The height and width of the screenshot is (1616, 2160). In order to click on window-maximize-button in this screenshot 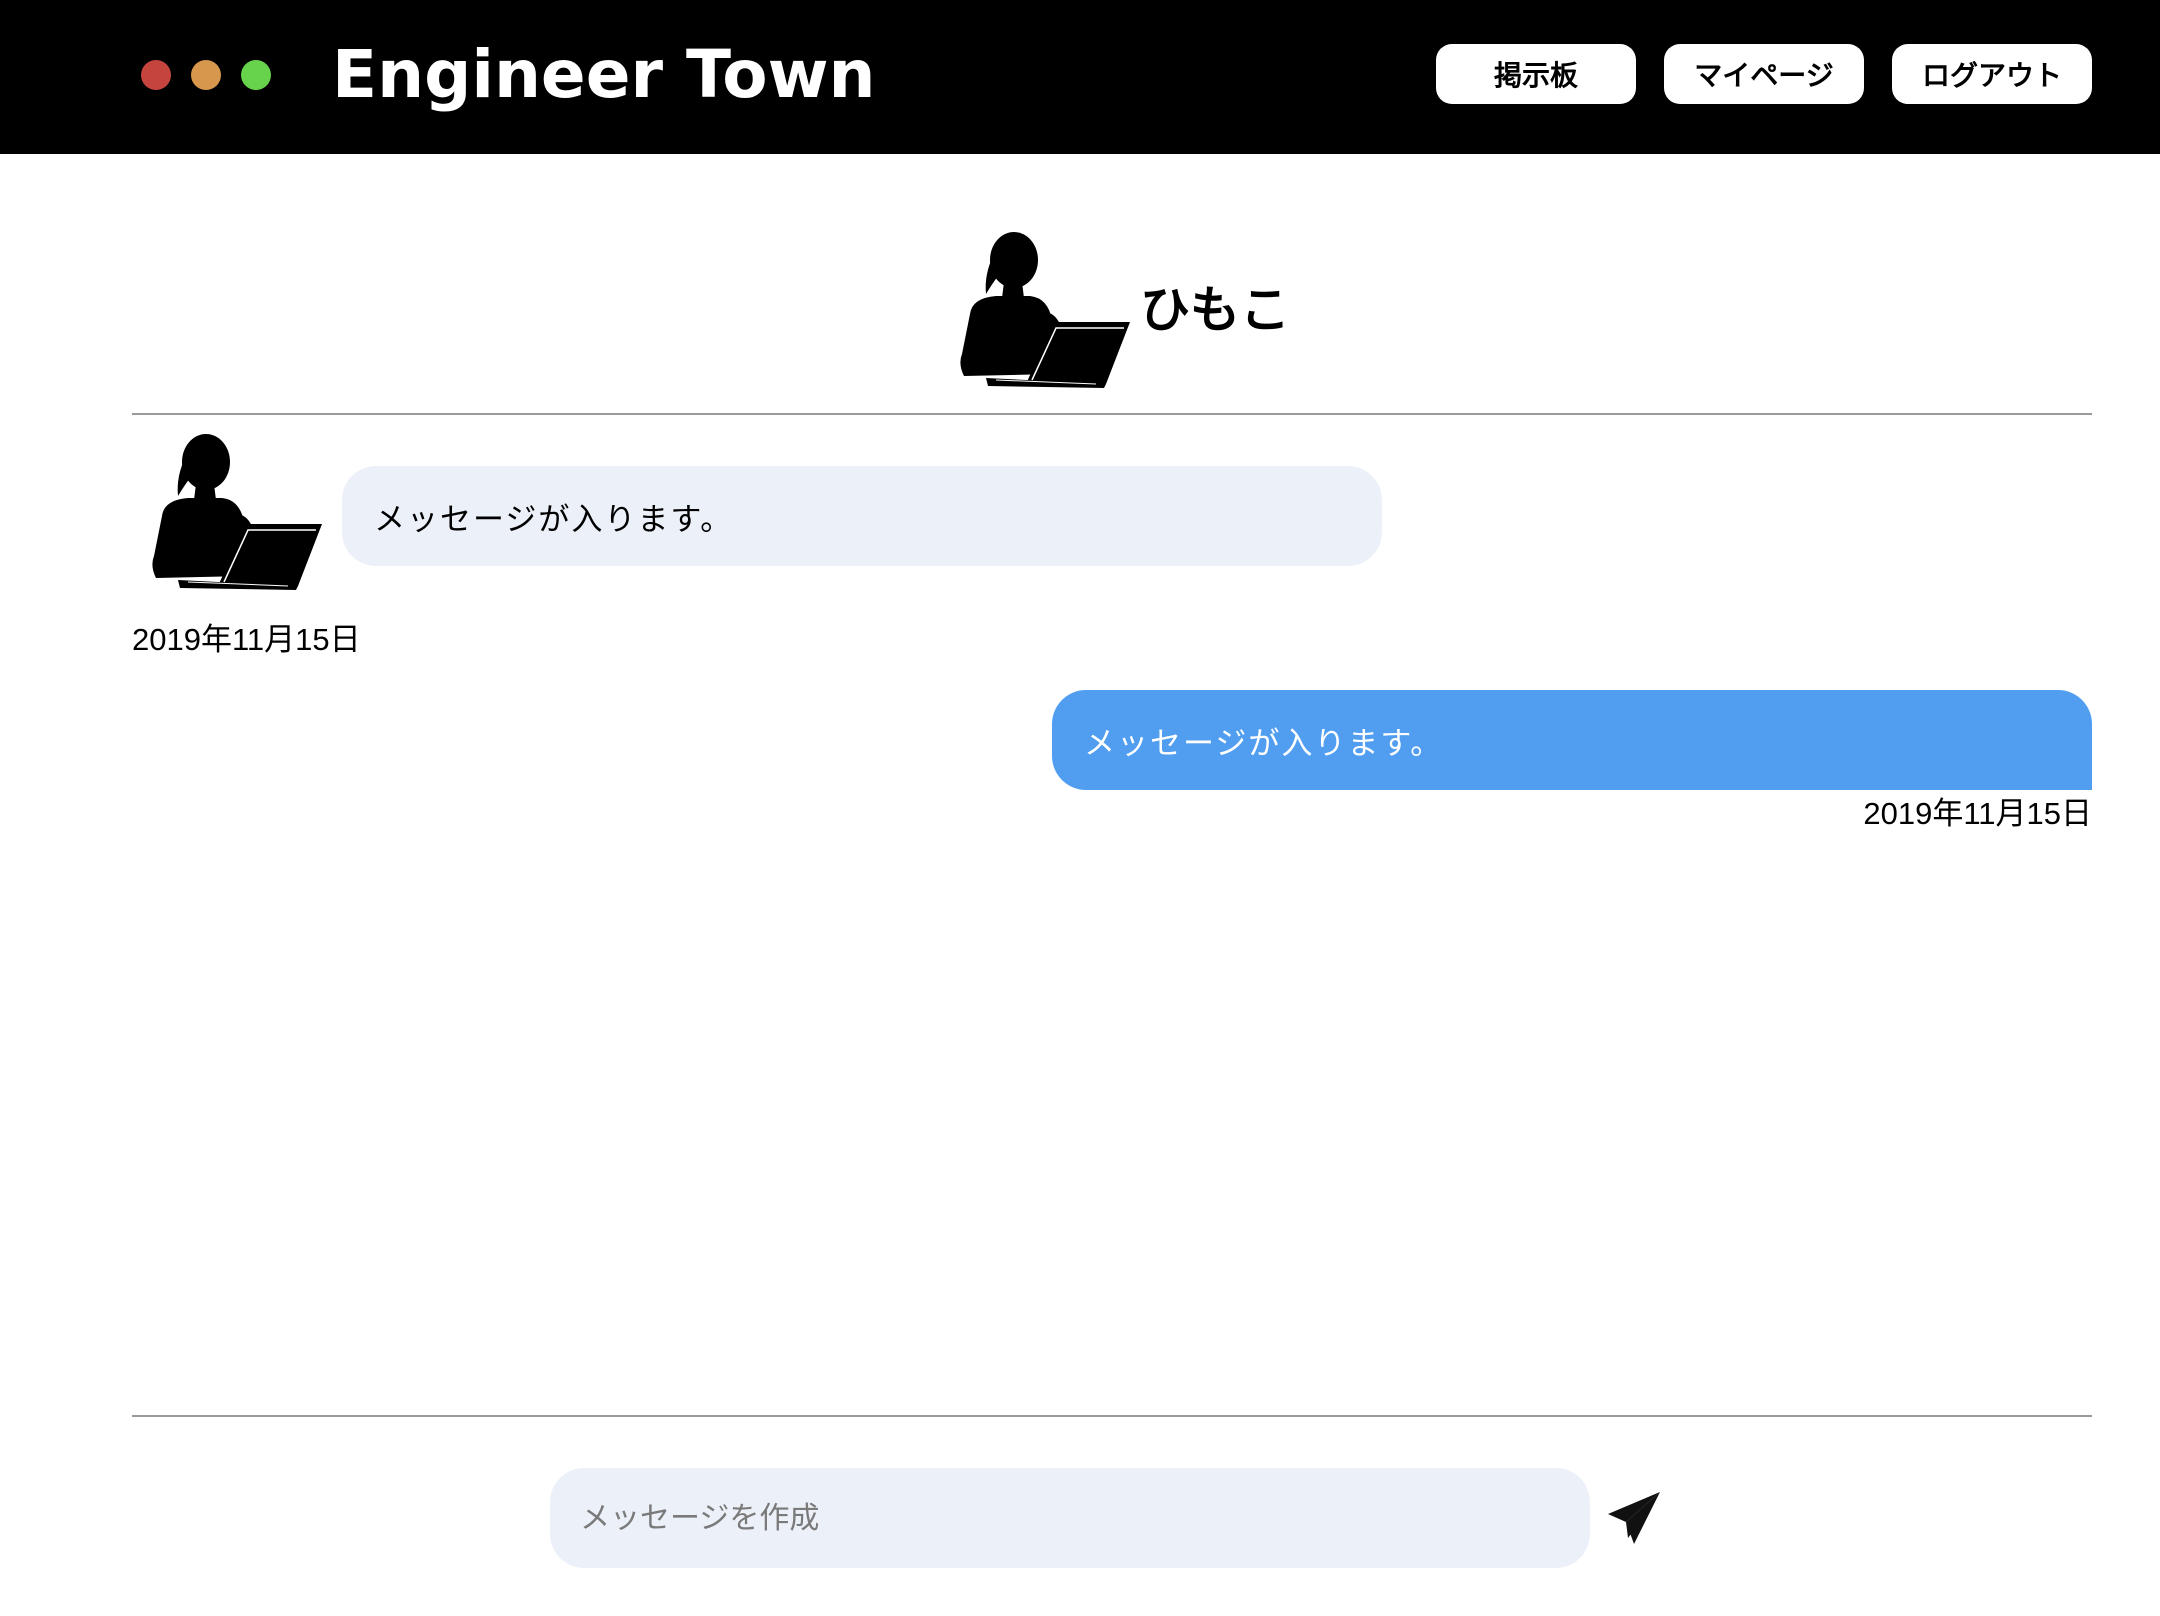, I will do `click(256, 75)`.